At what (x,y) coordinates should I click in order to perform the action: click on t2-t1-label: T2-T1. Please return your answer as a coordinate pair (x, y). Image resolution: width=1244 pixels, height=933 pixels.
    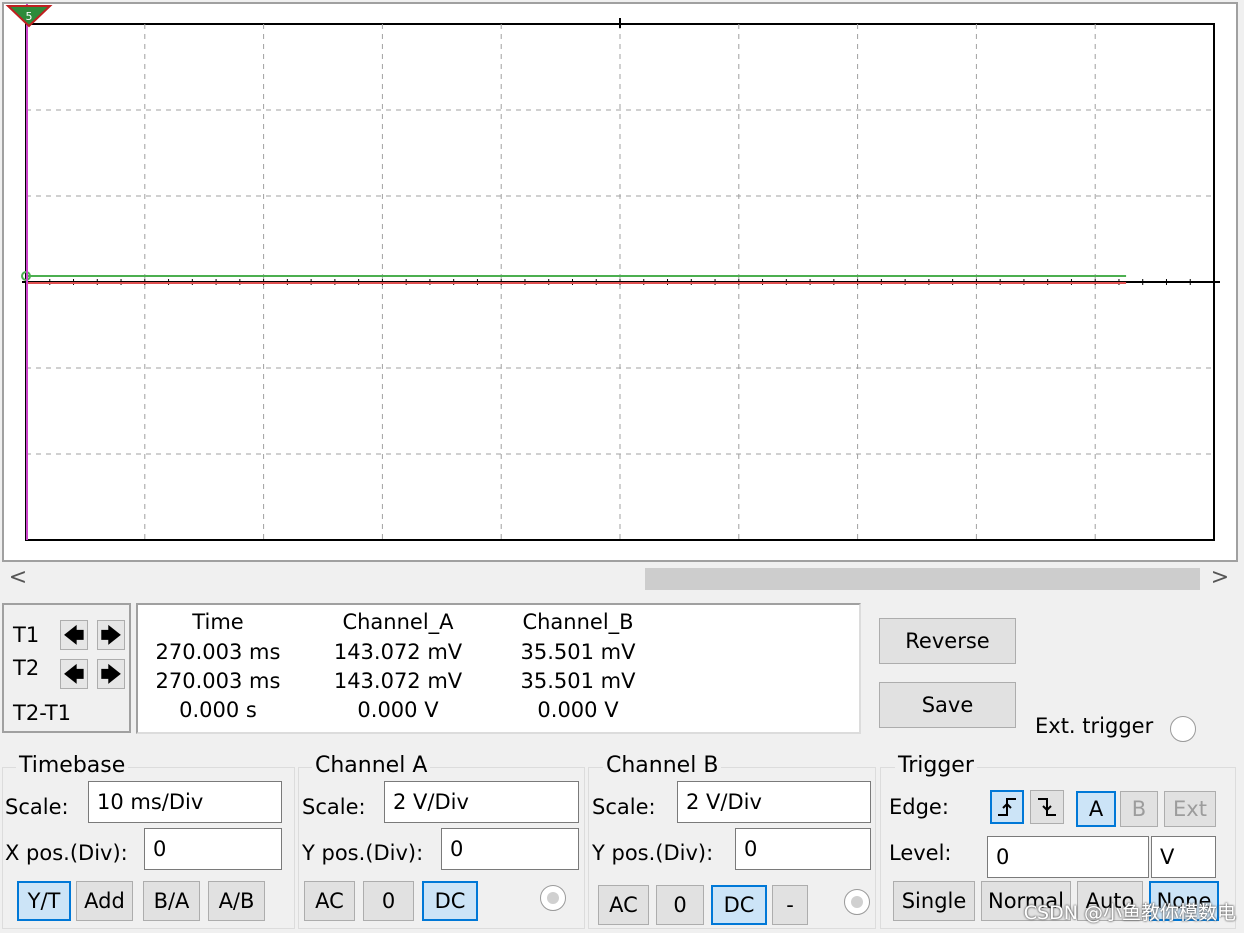
    Looking at the image, I should click on (42, 713).